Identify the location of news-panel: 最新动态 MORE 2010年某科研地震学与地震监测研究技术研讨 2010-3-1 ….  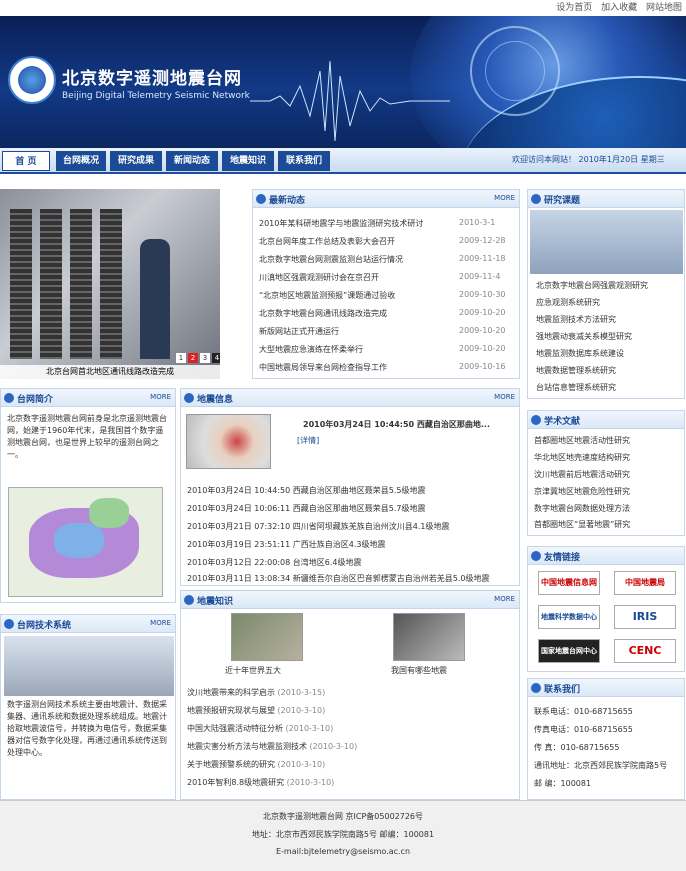
(386, 284).